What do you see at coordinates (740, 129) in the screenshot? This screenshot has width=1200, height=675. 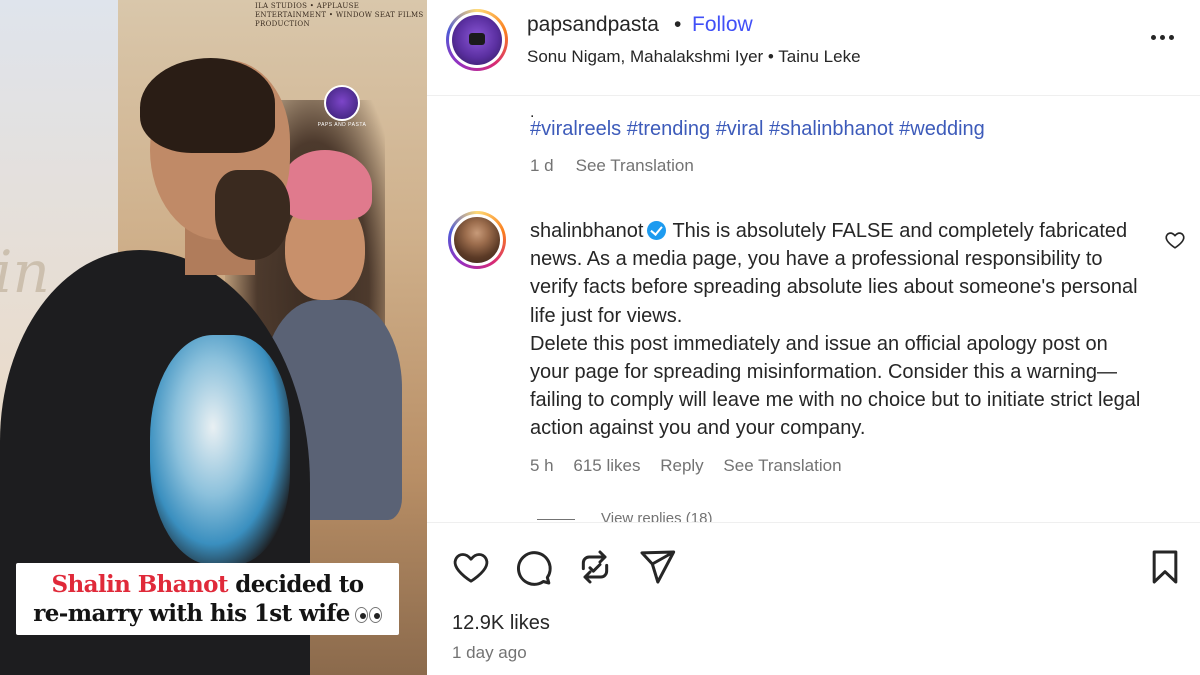 I see `hashtag-link: #viral` at bounding box center [740, 129].